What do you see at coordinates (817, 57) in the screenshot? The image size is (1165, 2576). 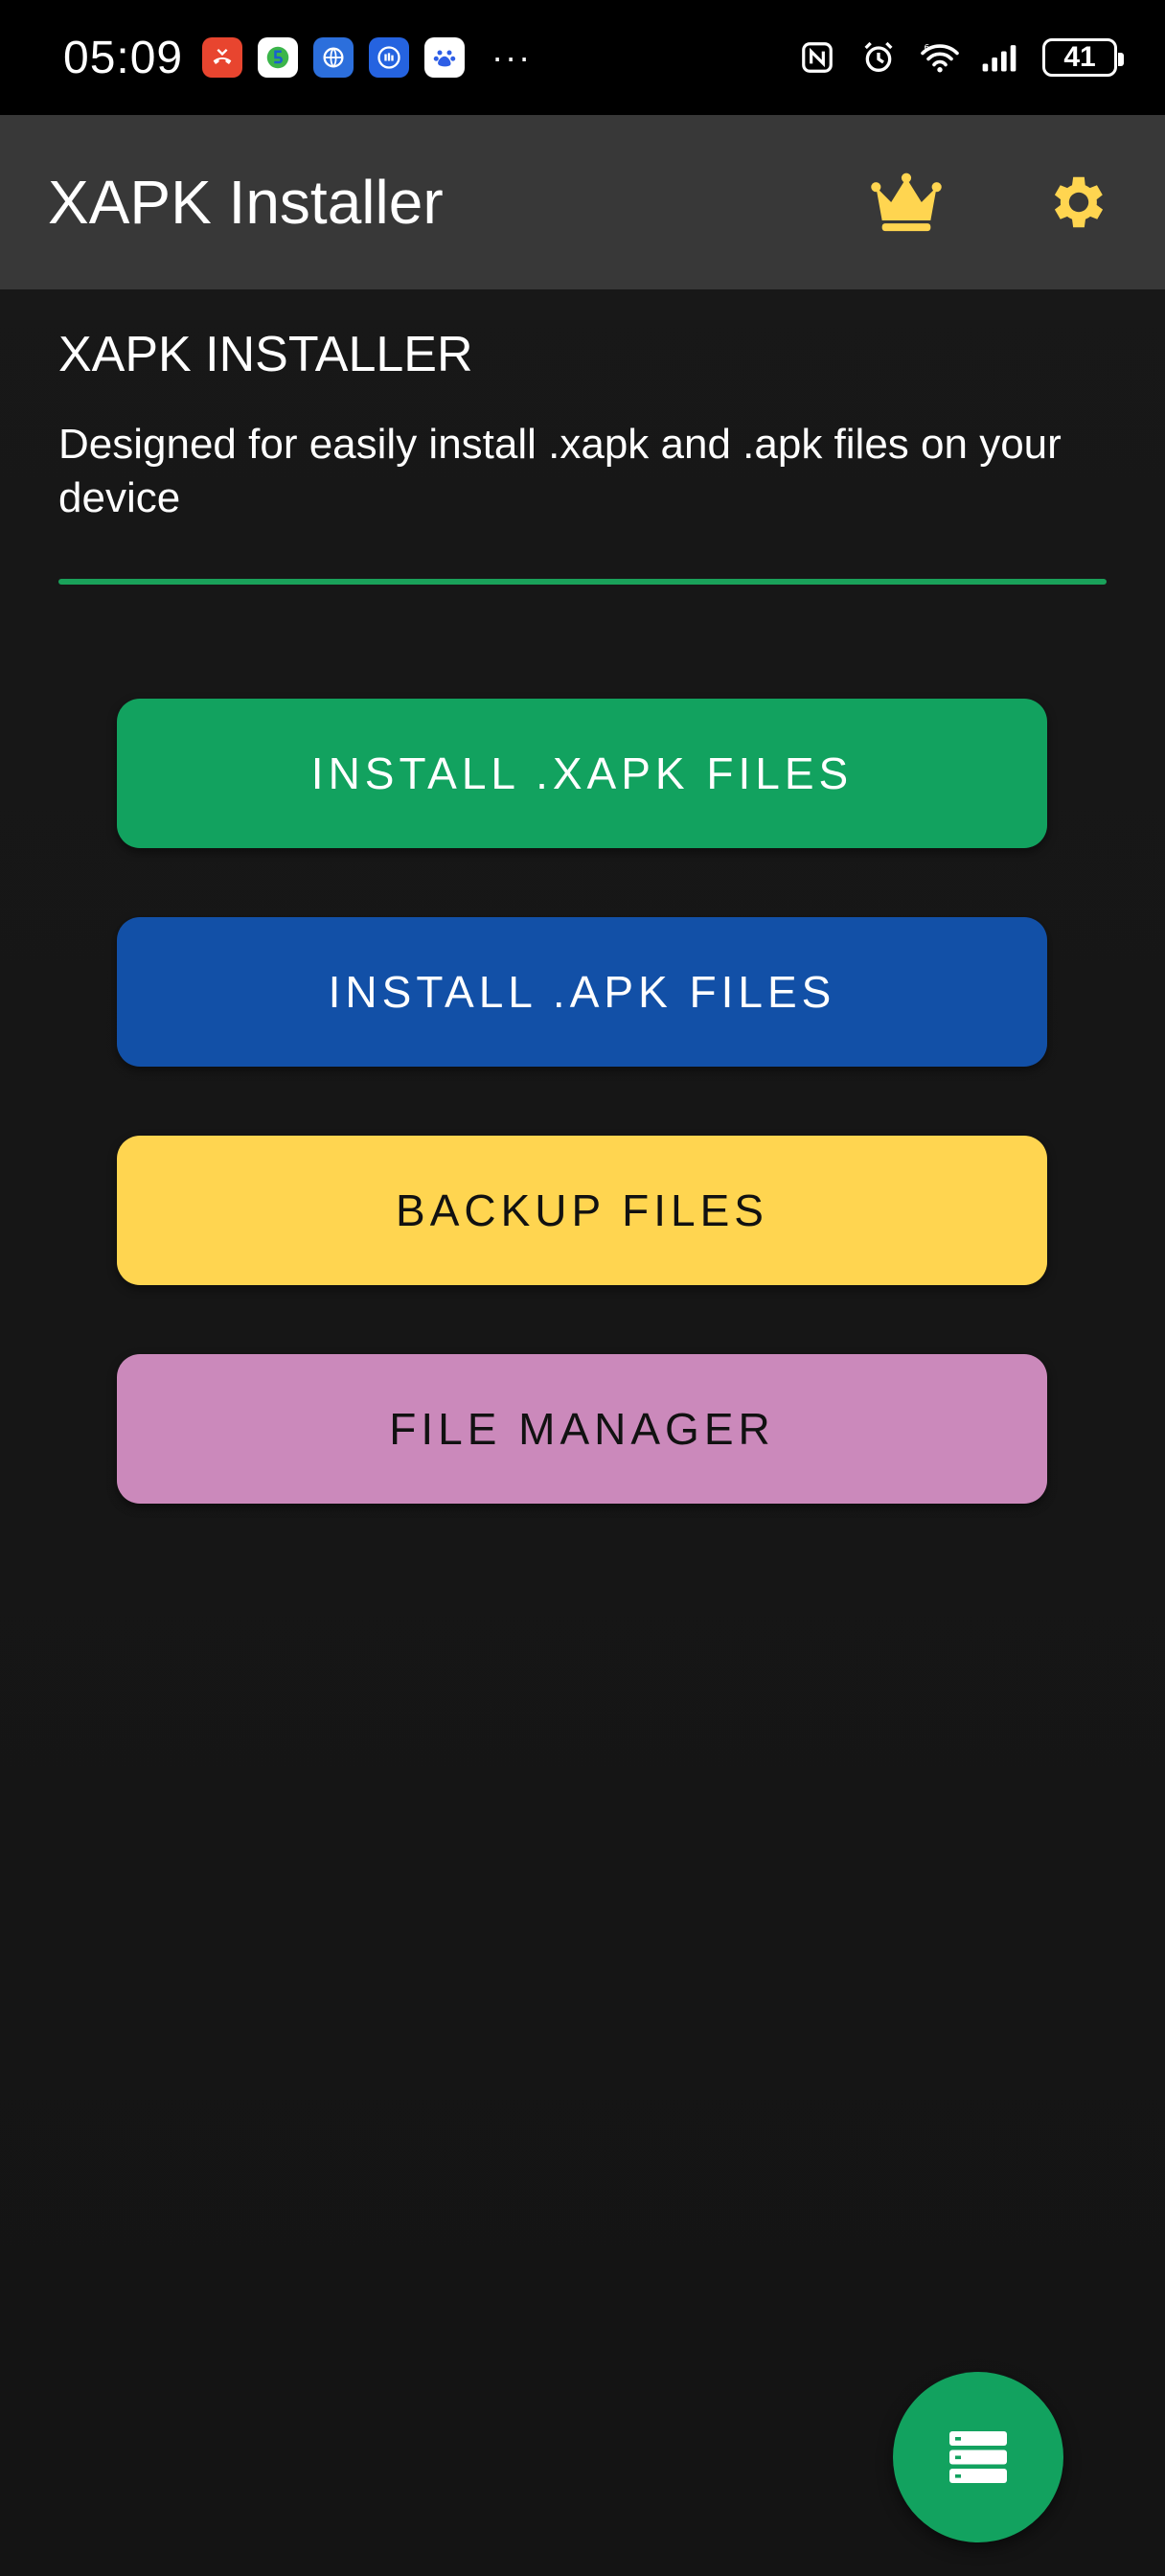 I see `nfc-icon` at bounding box center [817, 57].